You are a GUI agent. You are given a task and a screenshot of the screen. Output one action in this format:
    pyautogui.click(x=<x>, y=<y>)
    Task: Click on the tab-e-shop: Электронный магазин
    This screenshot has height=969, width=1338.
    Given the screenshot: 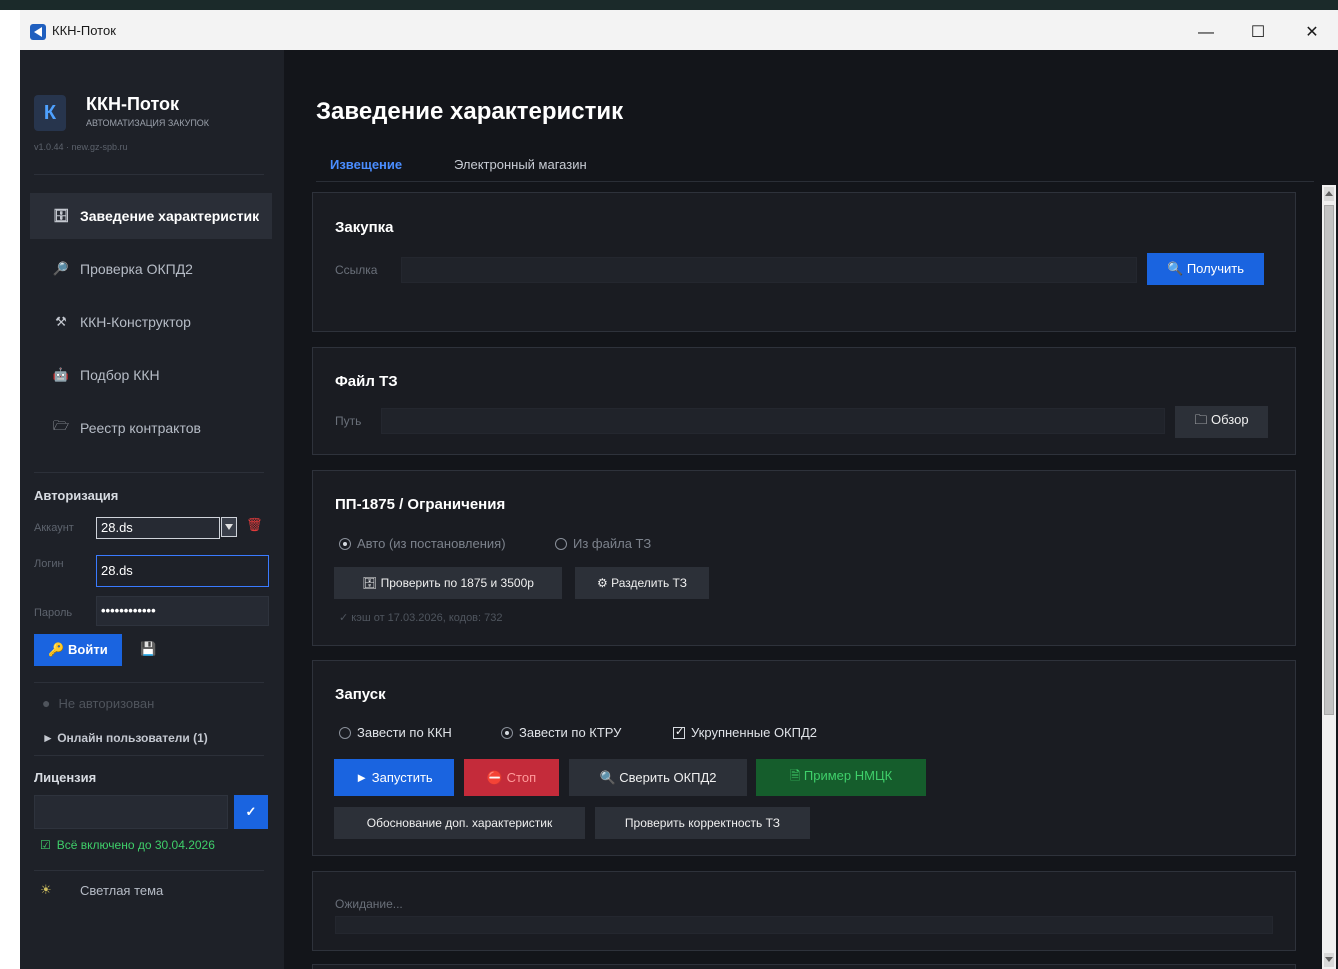 What is the action you would take?
    pyautogui.click(x=520, y=164)
    